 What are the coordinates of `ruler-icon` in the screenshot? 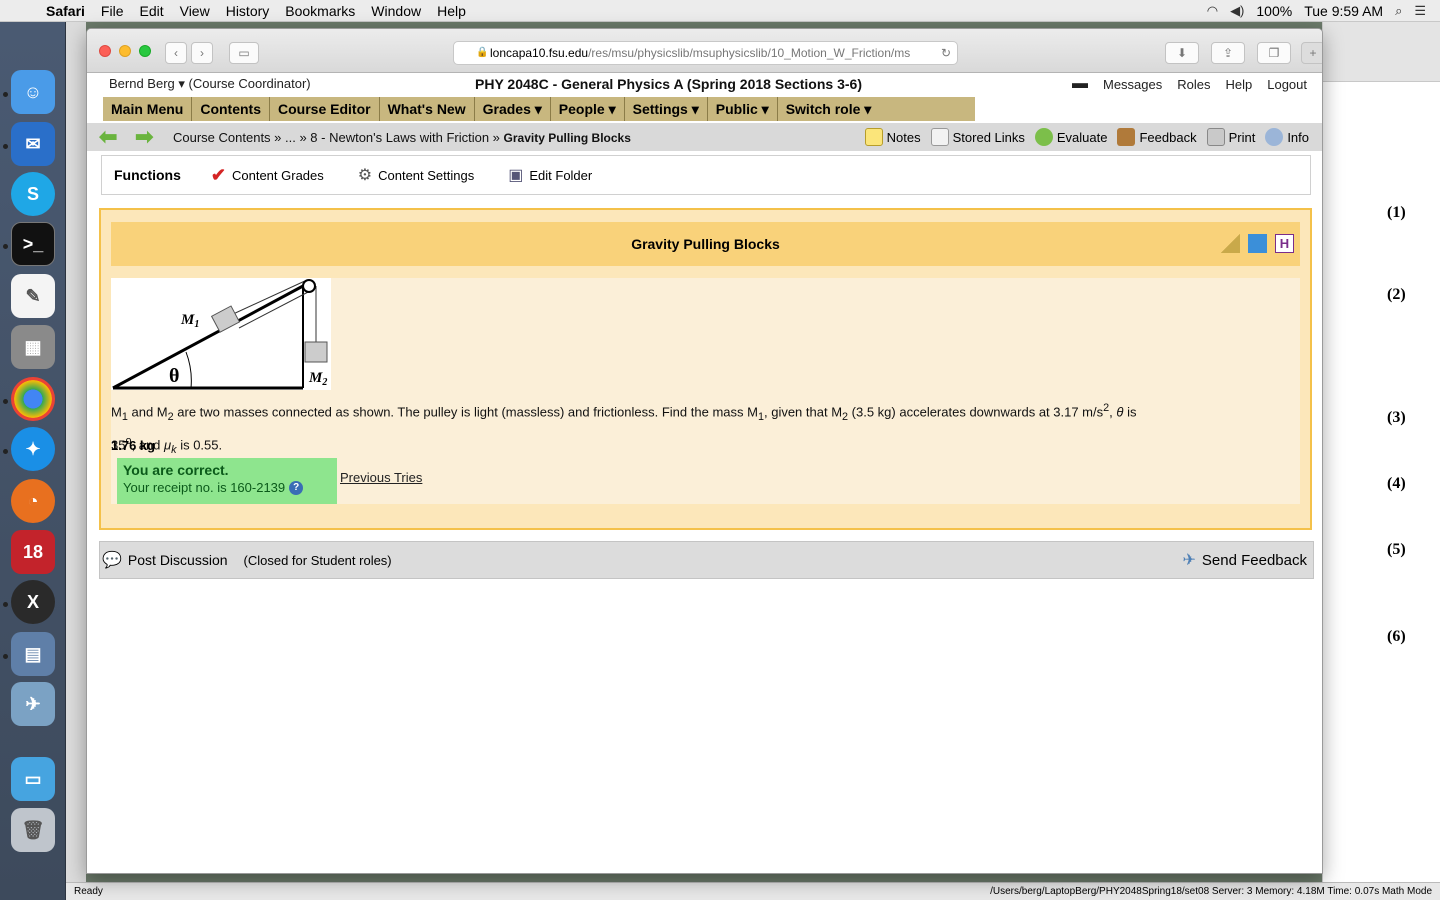 It's located at (1230, 243).